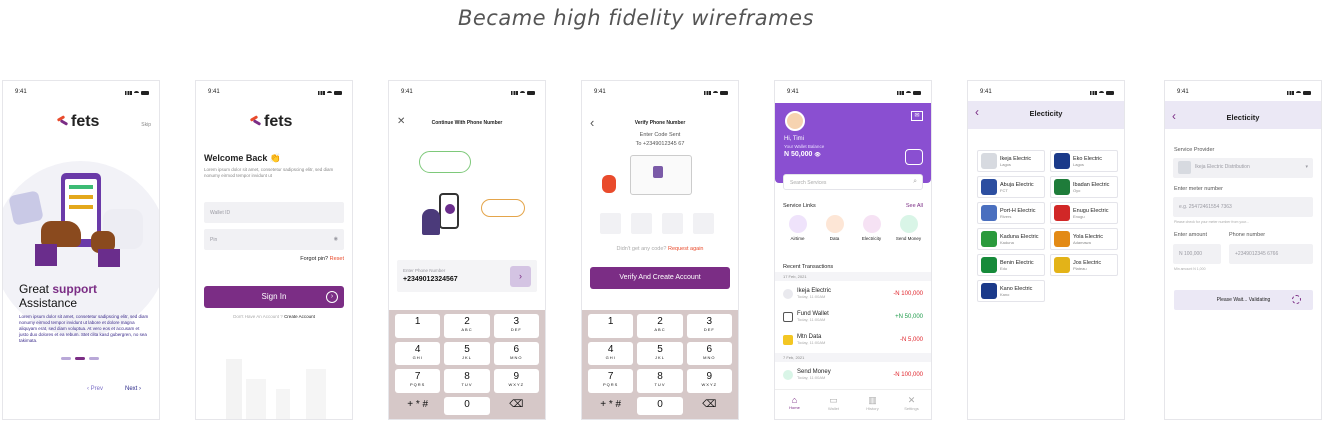  I want to click on phone-number-field: Enter Phone Number +2349012324567 ›, so click(467, 276).